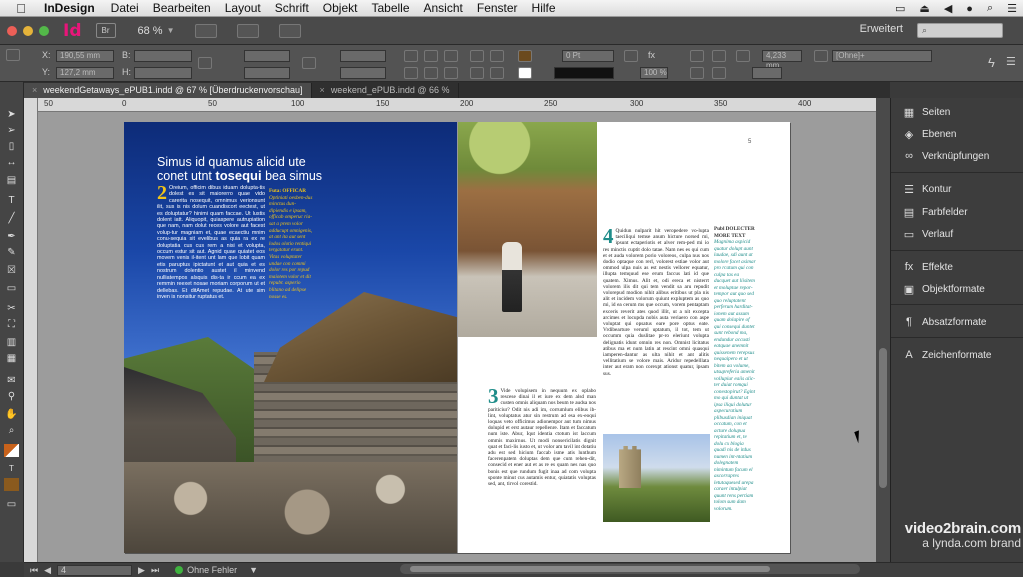 The image size is (1023, 577). I want to click on direct-selection-tool-icon: ➢, so click(11, 130).